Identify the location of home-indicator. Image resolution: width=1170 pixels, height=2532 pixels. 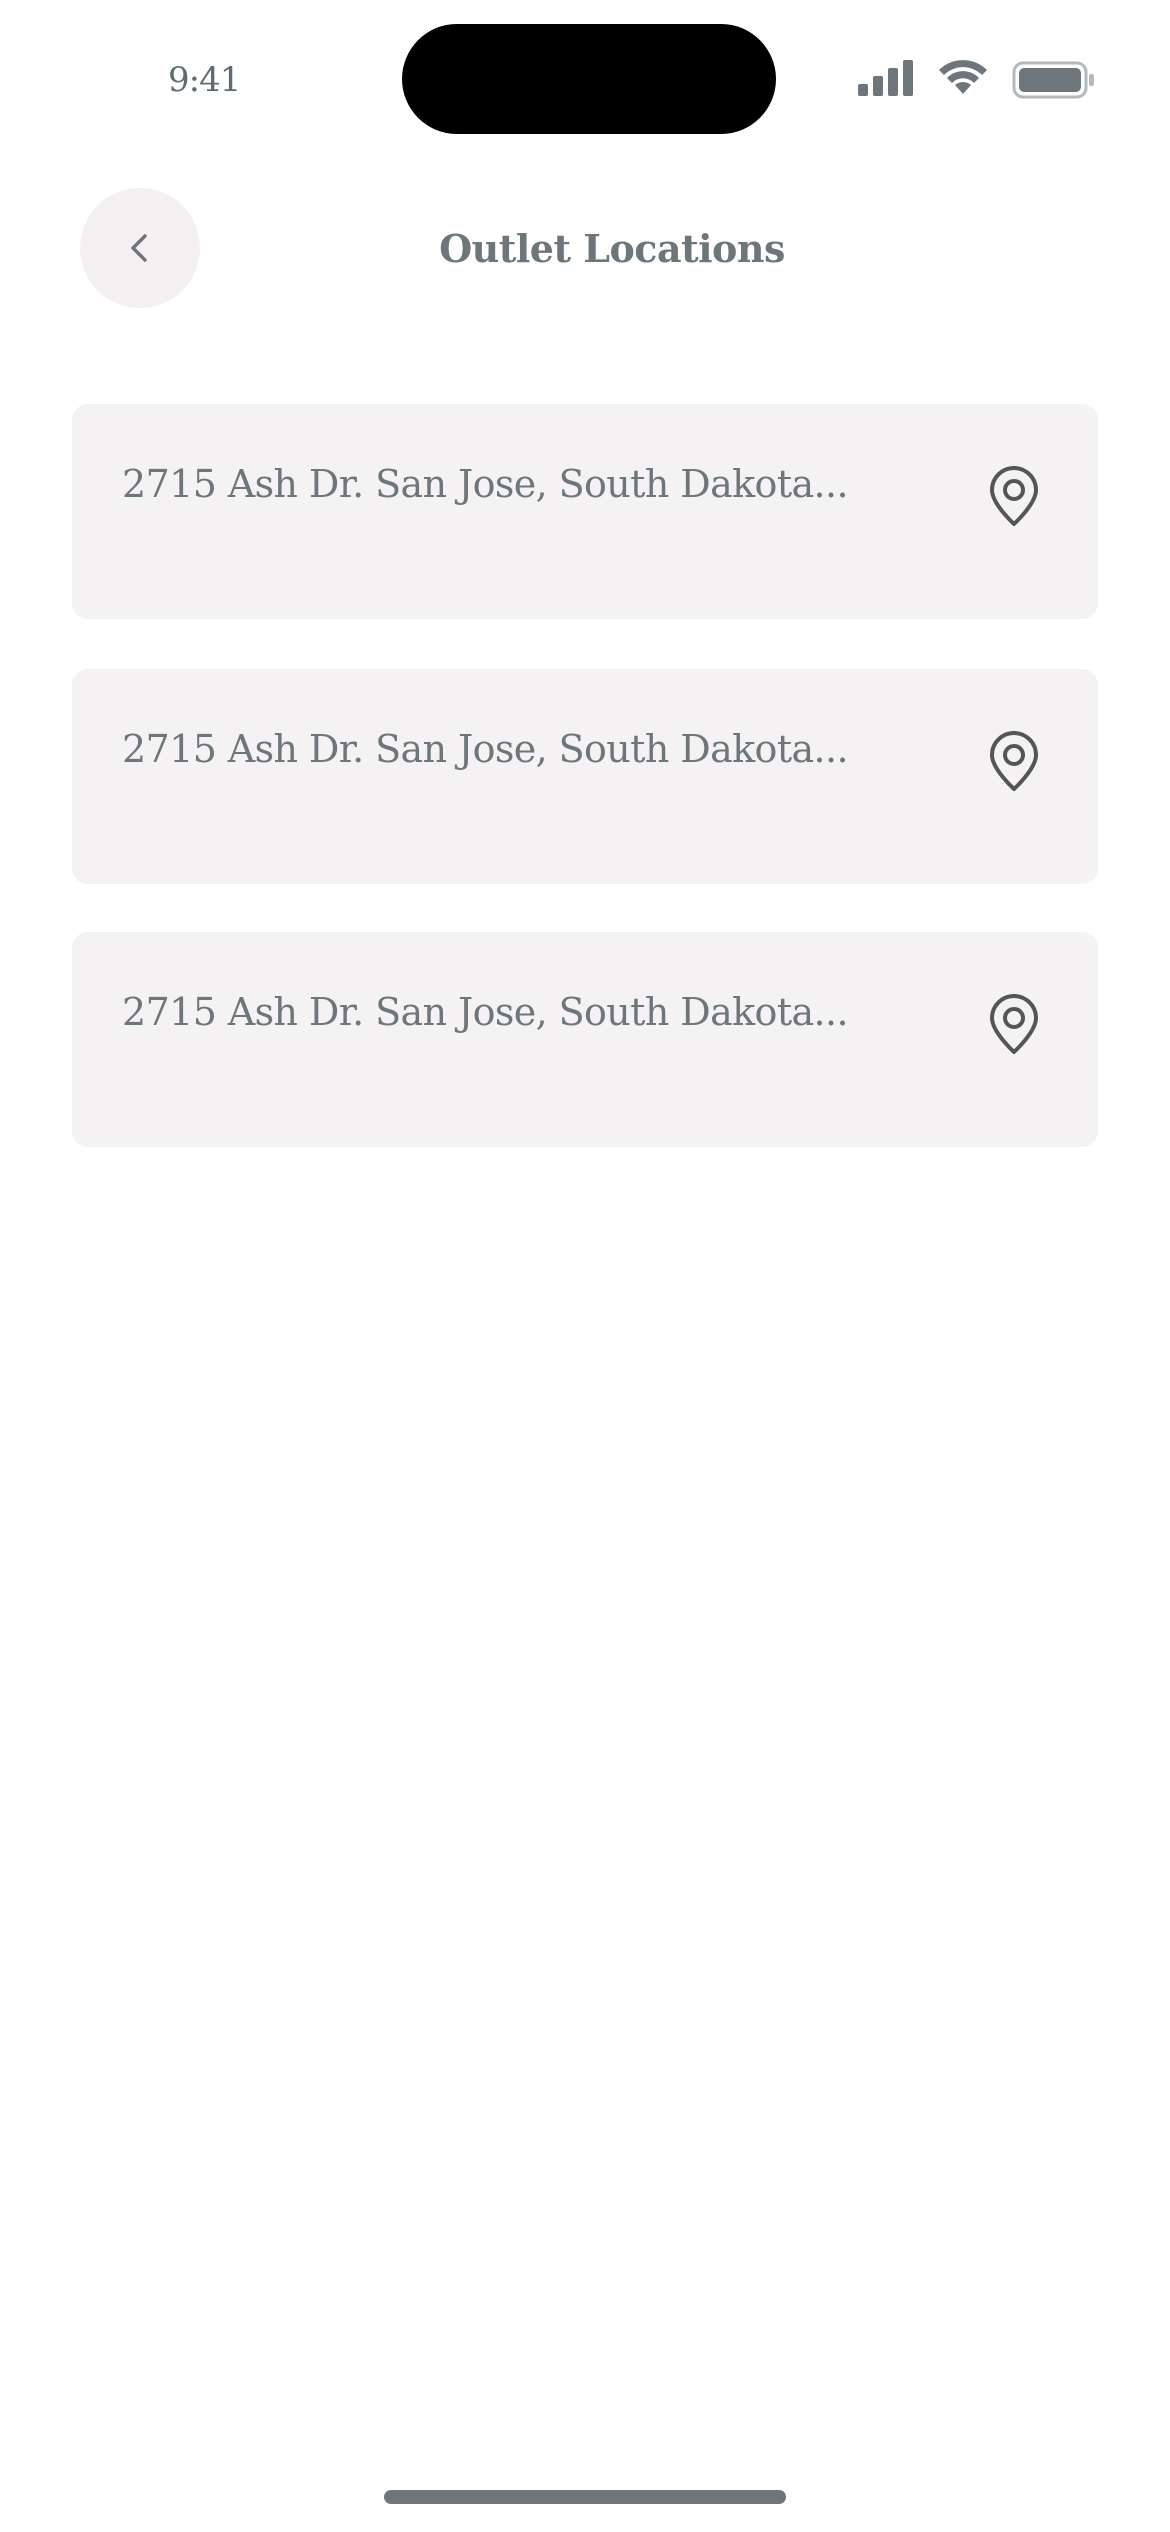
(585, 2497).